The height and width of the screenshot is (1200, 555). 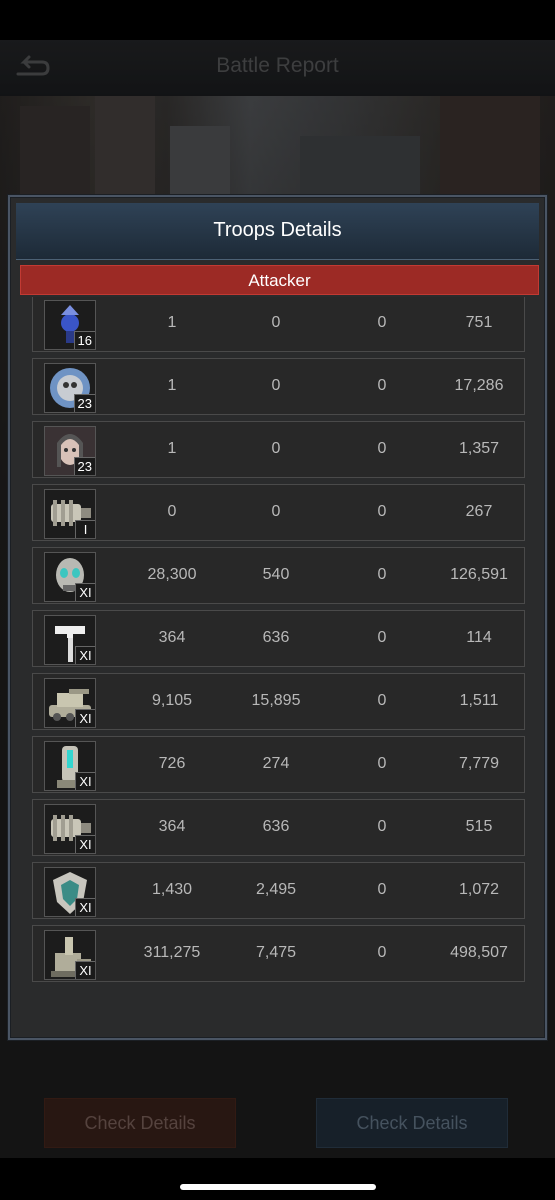 I want to click on tank-icon: XI, so click(x=70, y=703).